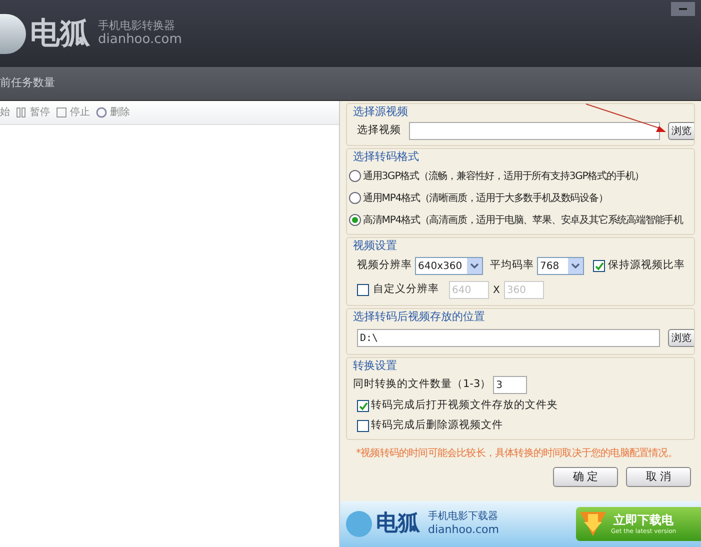  Describe the element at coordinates (437, 426) in the screenshot. I see `checkbox-label: 转码完成后删除源视频文件` at that location.